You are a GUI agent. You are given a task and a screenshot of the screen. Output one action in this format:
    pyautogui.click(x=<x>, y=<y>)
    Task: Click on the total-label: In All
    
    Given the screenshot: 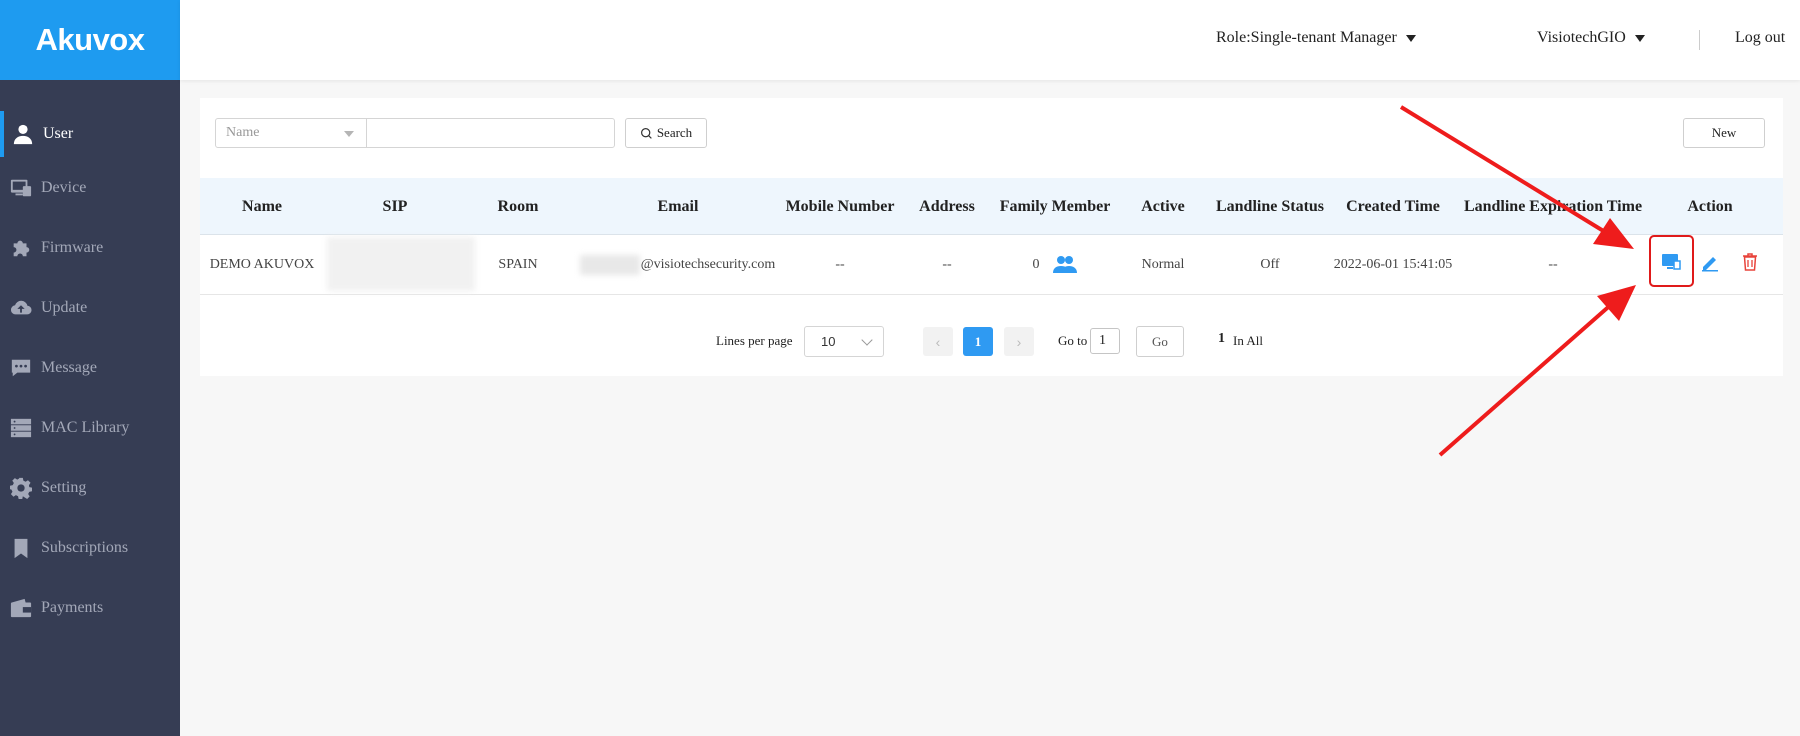 What is the action you would take?
    pyautogui.click(x=1248, y=340)
    